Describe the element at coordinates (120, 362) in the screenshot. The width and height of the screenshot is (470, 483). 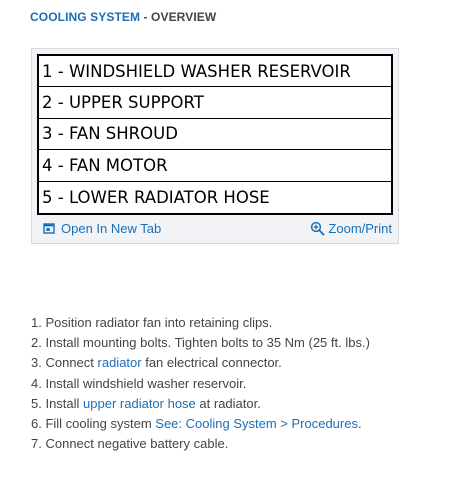
I see `step-link: radiator` at that location.